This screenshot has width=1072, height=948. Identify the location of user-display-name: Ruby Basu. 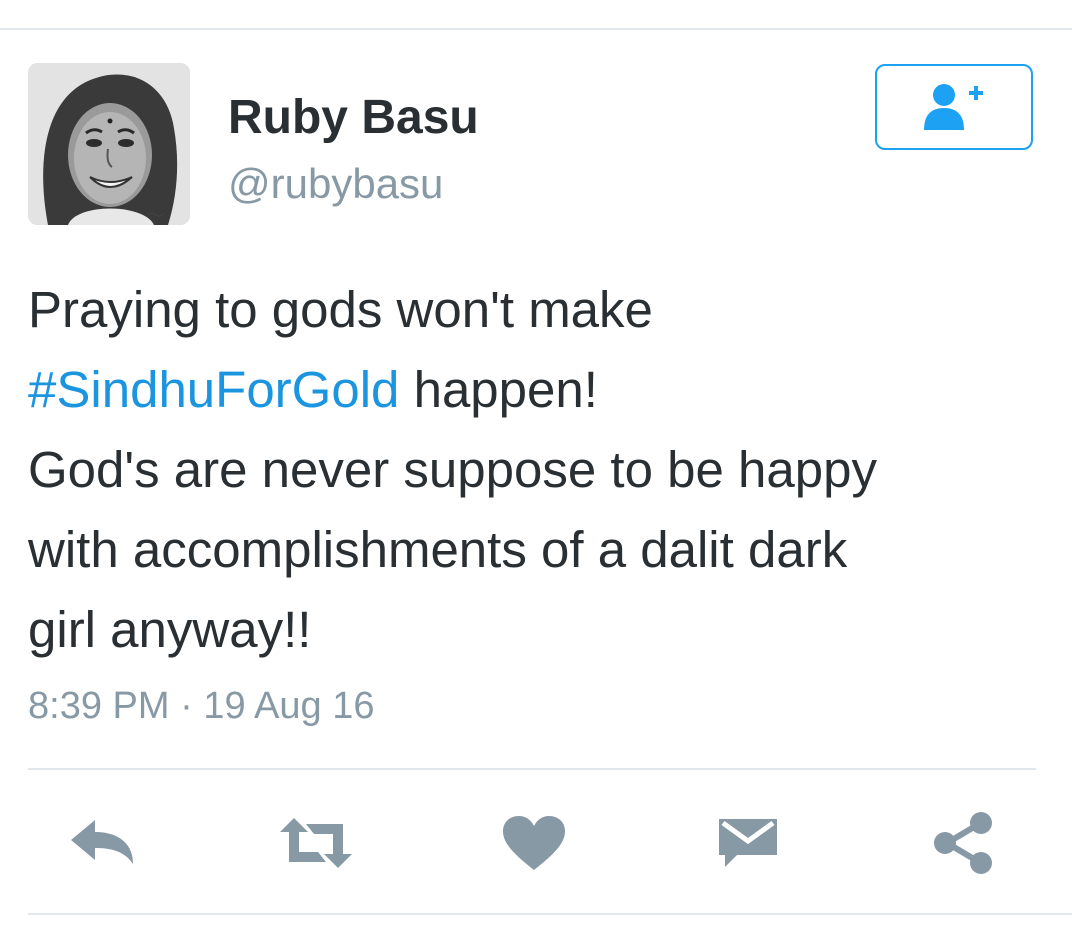
(353, 118).